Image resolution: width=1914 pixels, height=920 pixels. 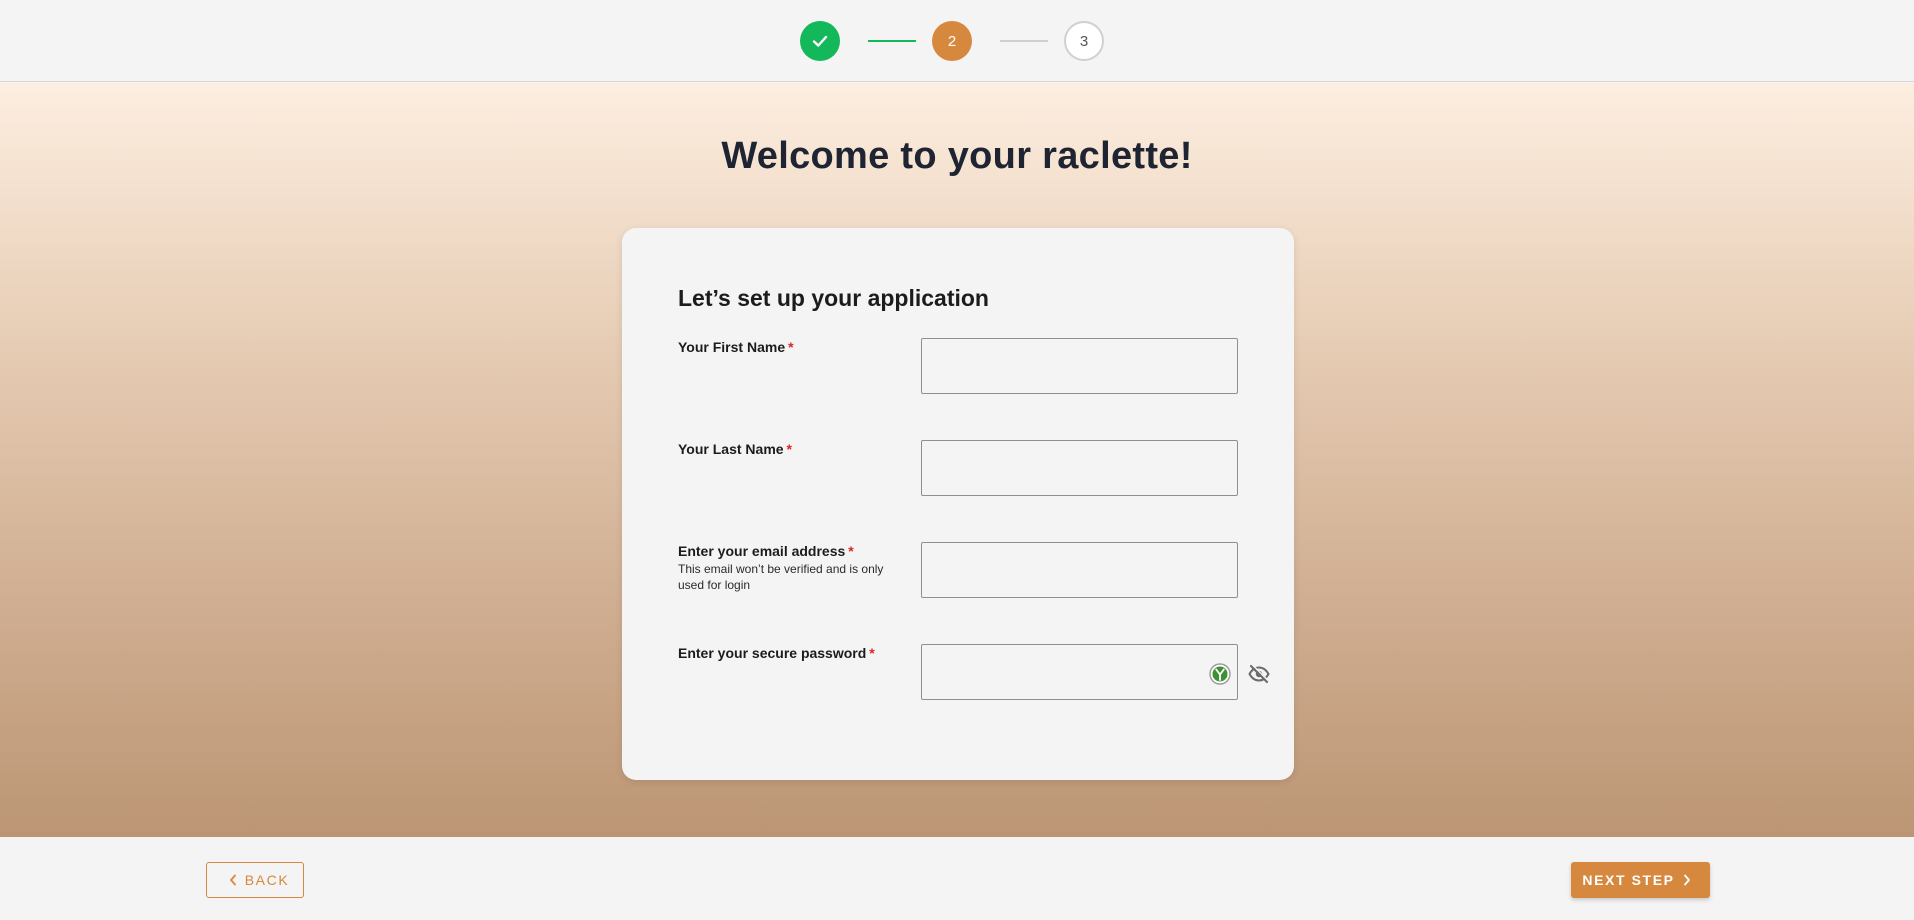 I want to click on first-name-label-text: Your First Name, so click(x=732, y=347).